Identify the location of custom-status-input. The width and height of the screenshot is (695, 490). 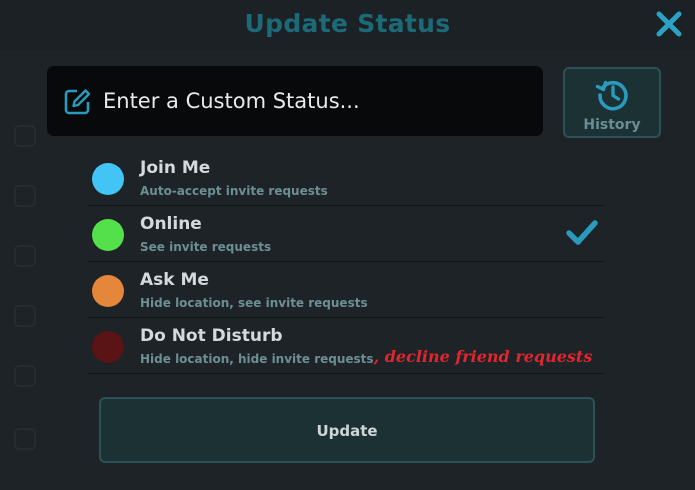
(313, 101).